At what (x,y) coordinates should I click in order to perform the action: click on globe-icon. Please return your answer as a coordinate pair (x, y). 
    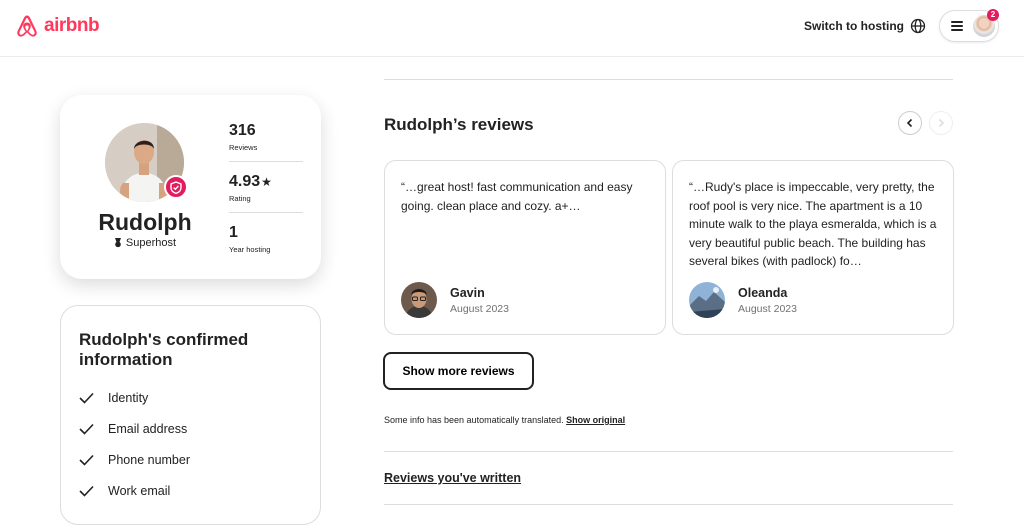
    Looking at the image, I should click on (918, 26).